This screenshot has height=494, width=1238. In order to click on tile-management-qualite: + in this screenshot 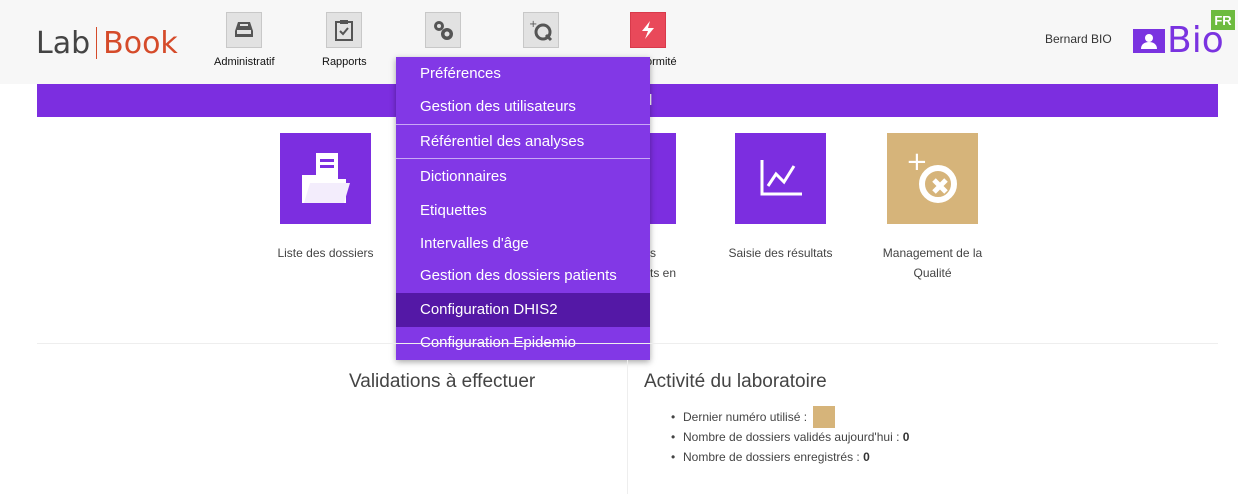, I will do `click(932, 178)`.